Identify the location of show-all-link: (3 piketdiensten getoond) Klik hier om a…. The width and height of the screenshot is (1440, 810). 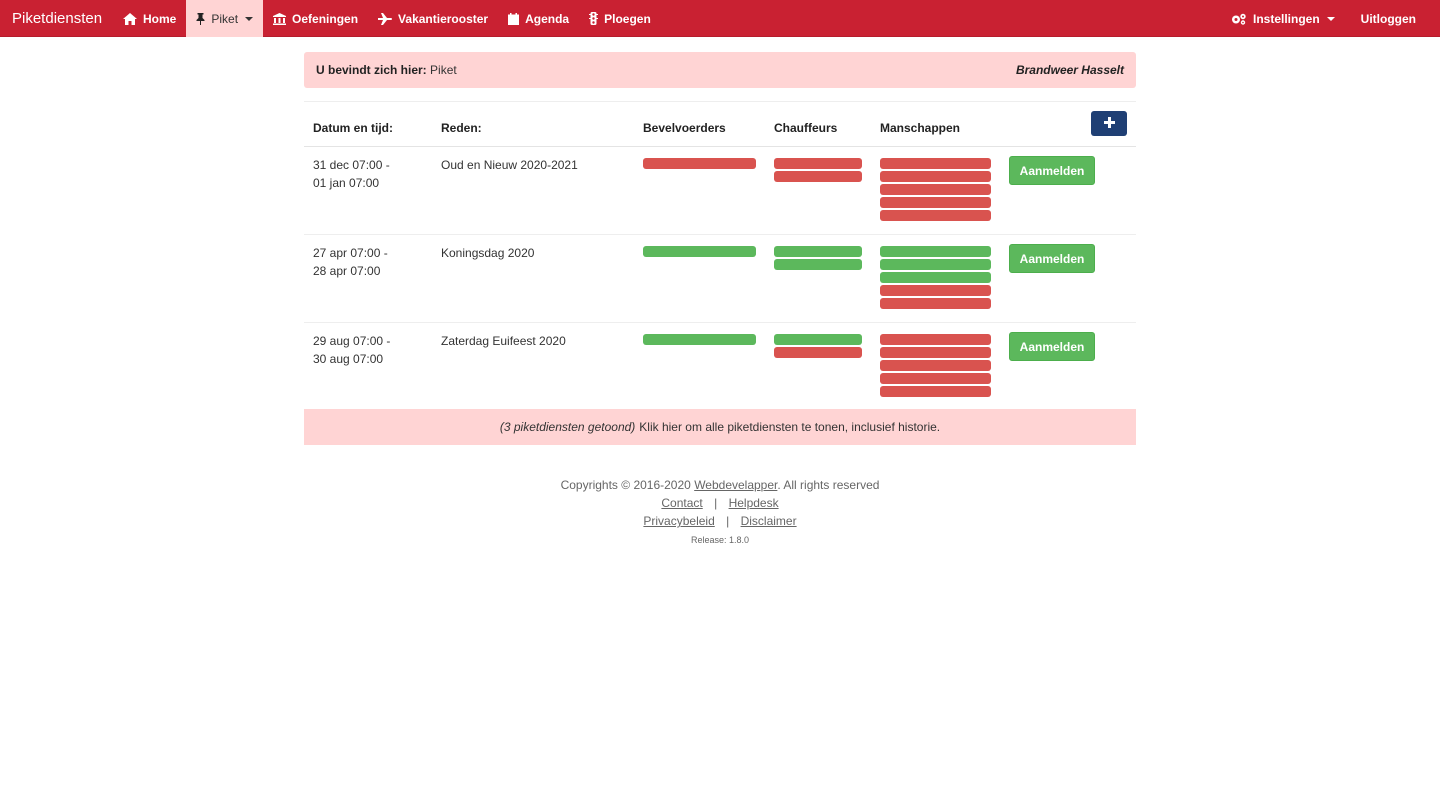
(720, 427).